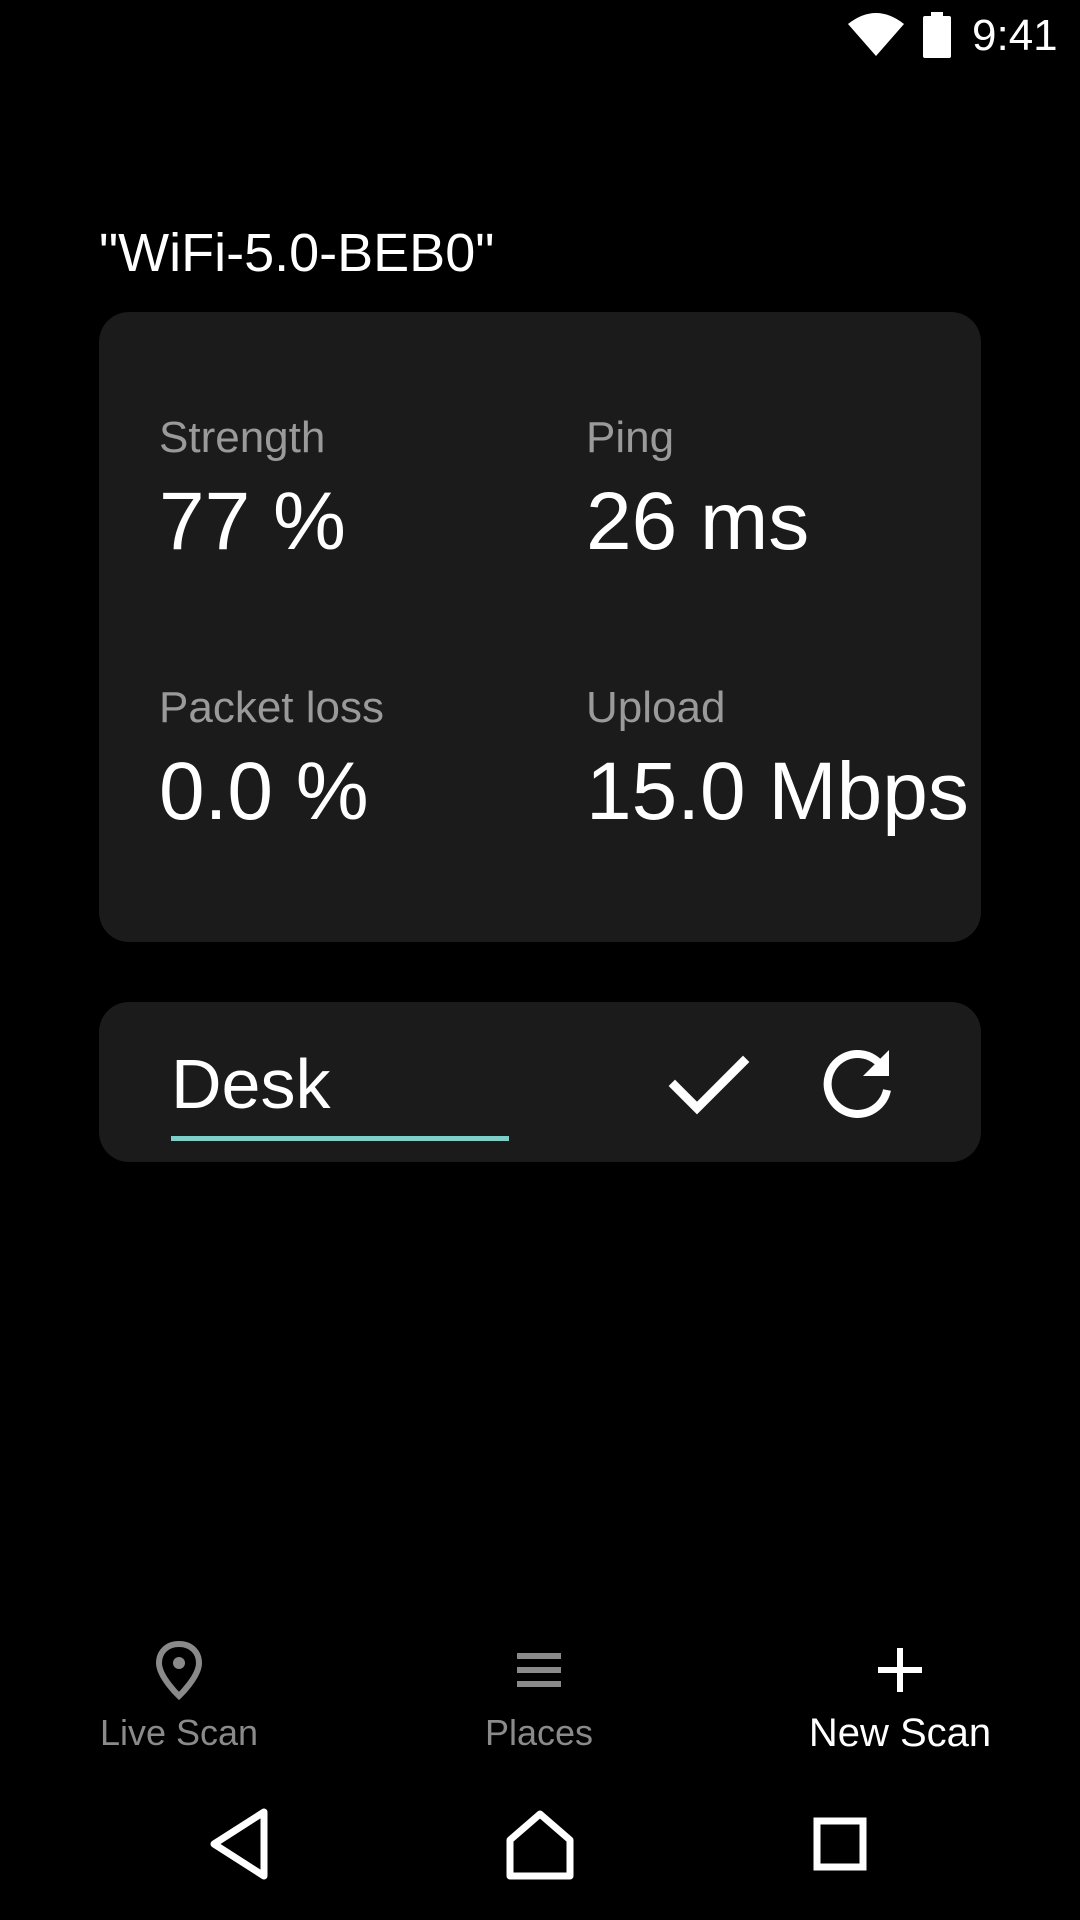 The image size is (1080, 1920). What do you see at coordinates (340, 1138) in the screenshot?
I see `place-input-underline` at bounding box center [340, 1138].